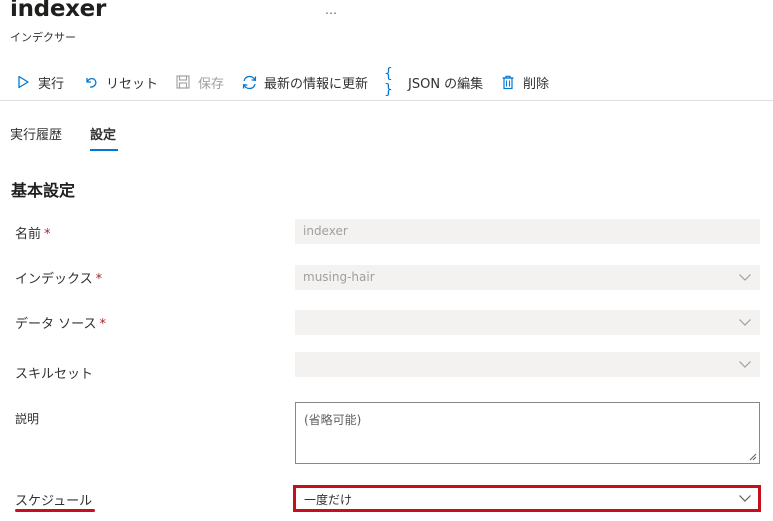 The height and width of the screenshot is (521, 773). I want to click on index-label: インデックス *, so click(59, 279).